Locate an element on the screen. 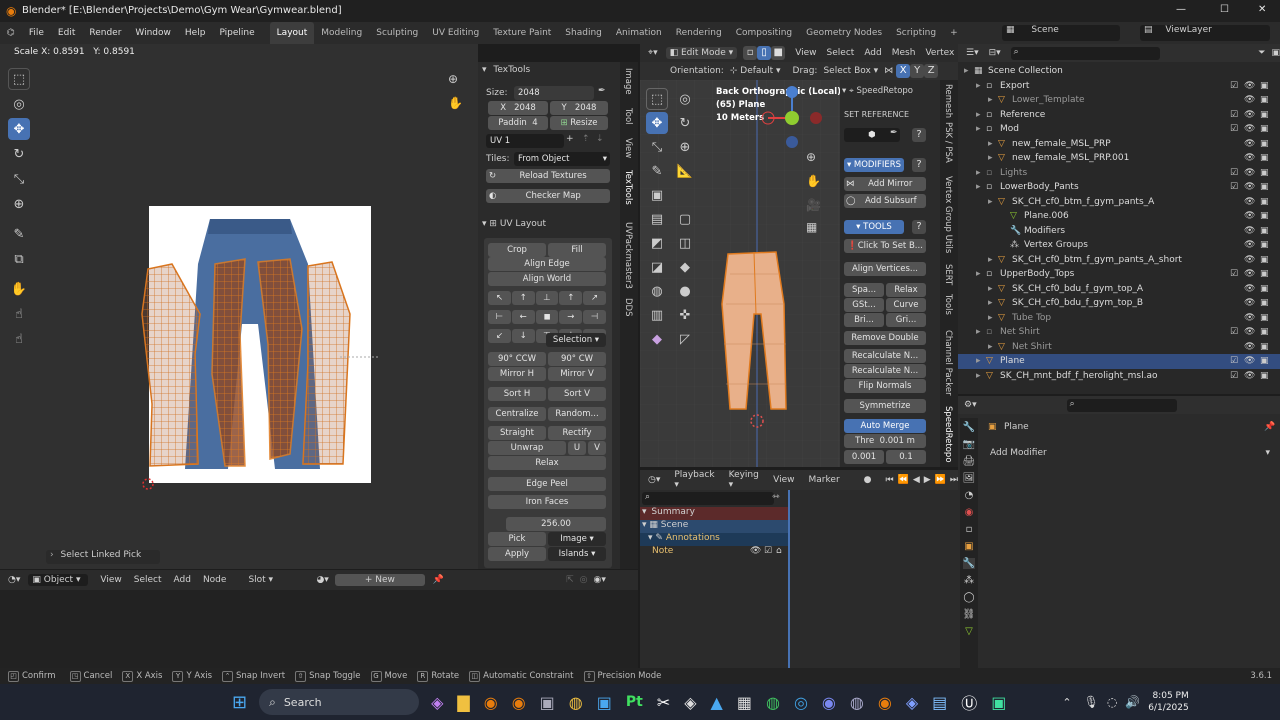  smooth-icon: ● is located at coordinates (685, 291).